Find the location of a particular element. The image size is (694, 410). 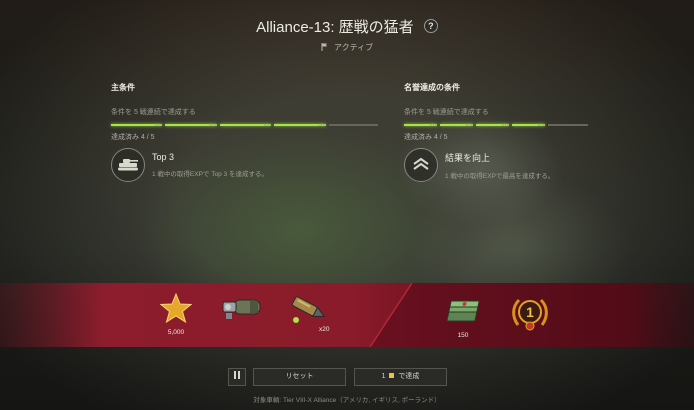

honor-progress-bar: 10% 10% 10% 10% is located at coordinates (539, 126).